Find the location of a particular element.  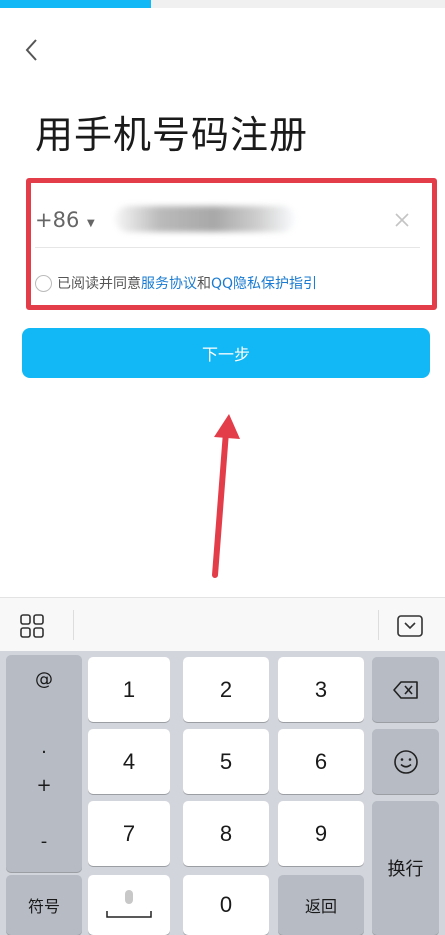

symbol-minus: - is located at coordinates (44, 841).